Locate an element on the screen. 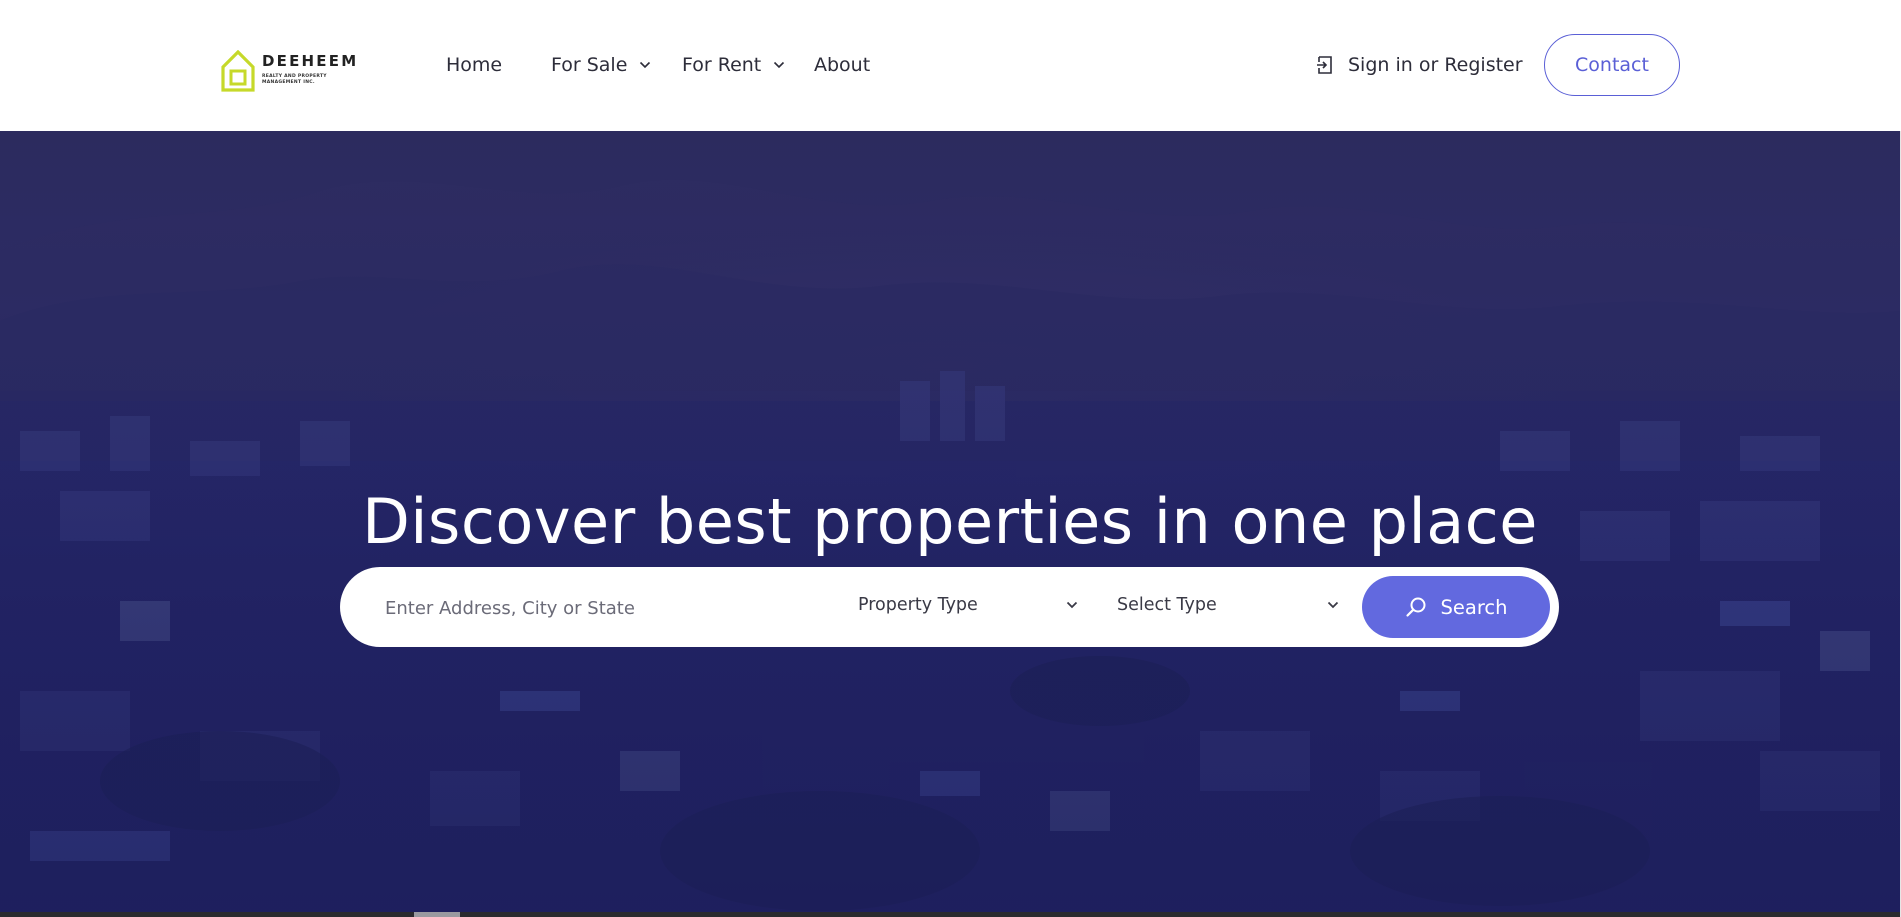  nav-about-label: About is located at coordinates (842, 65).